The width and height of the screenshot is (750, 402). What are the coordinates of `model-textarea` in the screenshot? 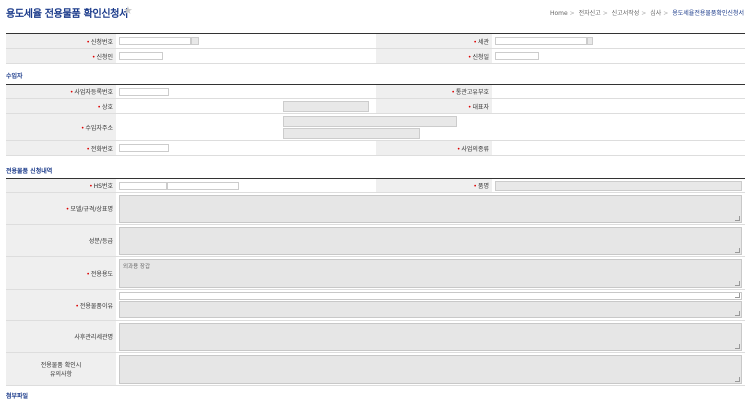 It's located at (430, 208).